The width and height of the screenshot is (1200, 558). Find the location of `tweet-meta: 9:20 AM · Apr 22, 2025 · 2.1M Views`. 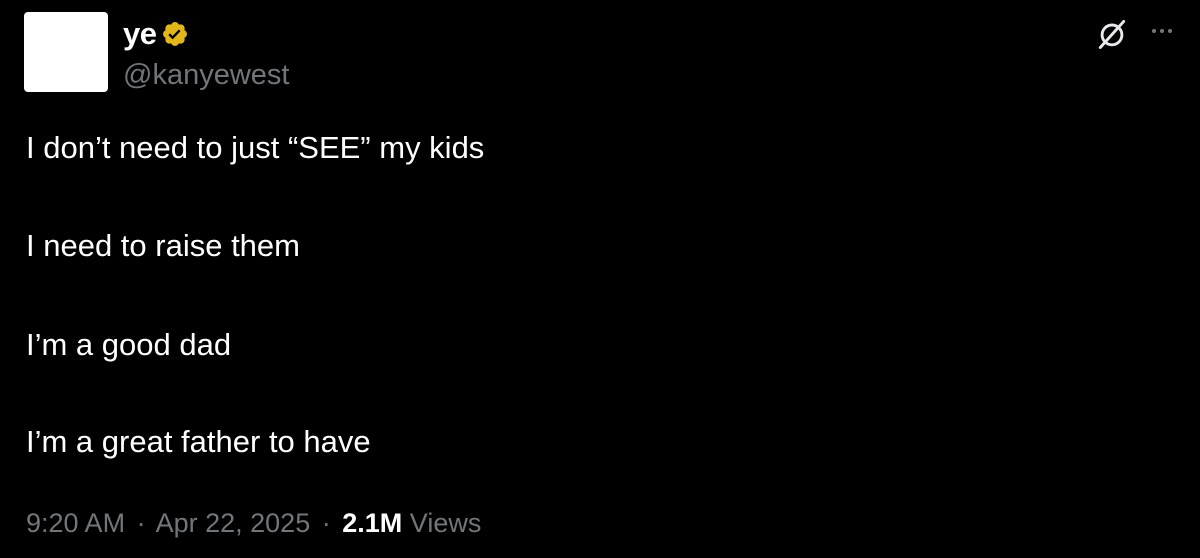

tweet-meta: 9:20 AM · Apr 22, 2025 · 2.1M Views is located at coordinates (253, 523).